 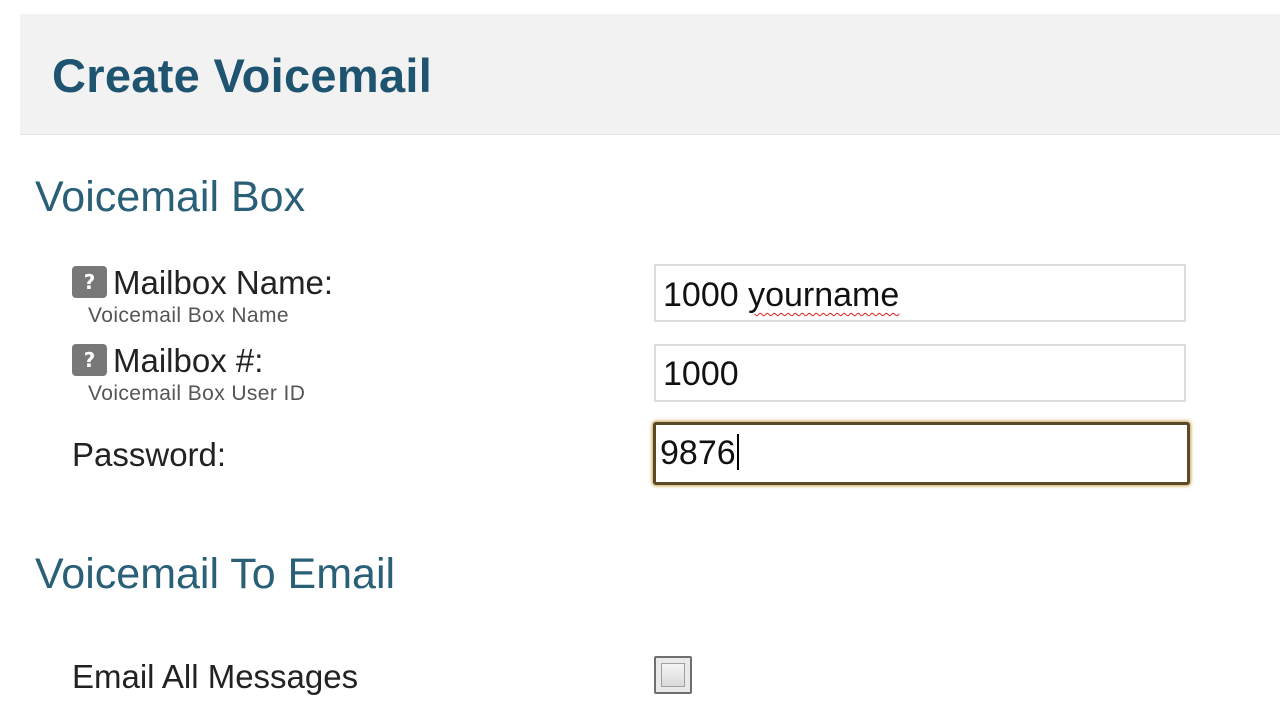 I want to click on section-heading-voicemail-box: Voicemail Box, so click(x=170, y=197).